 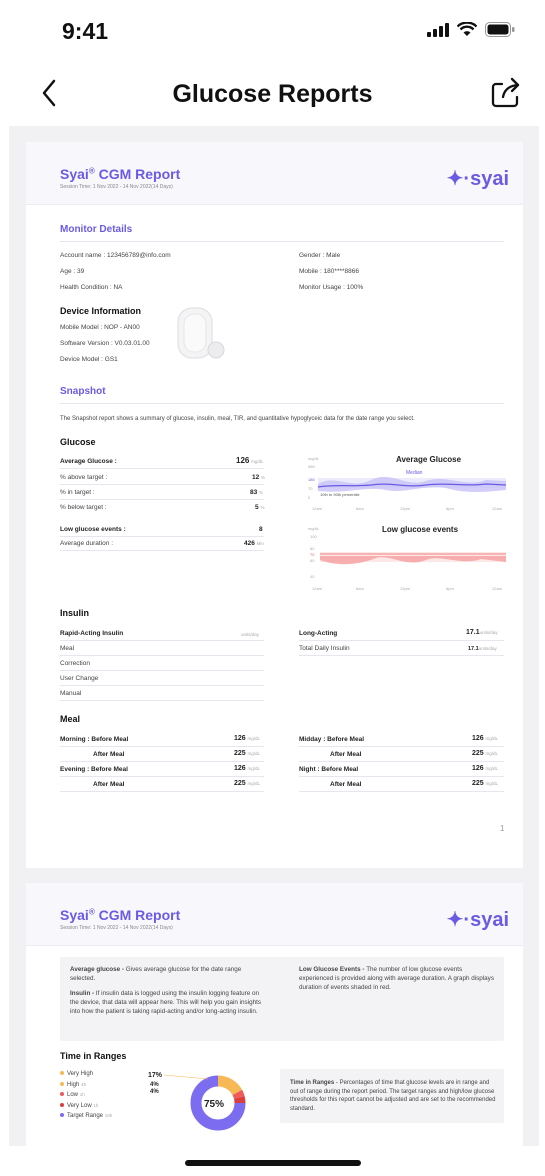 I want to click on nav-bar: Glucose Reports, so click(x=272, y=95).